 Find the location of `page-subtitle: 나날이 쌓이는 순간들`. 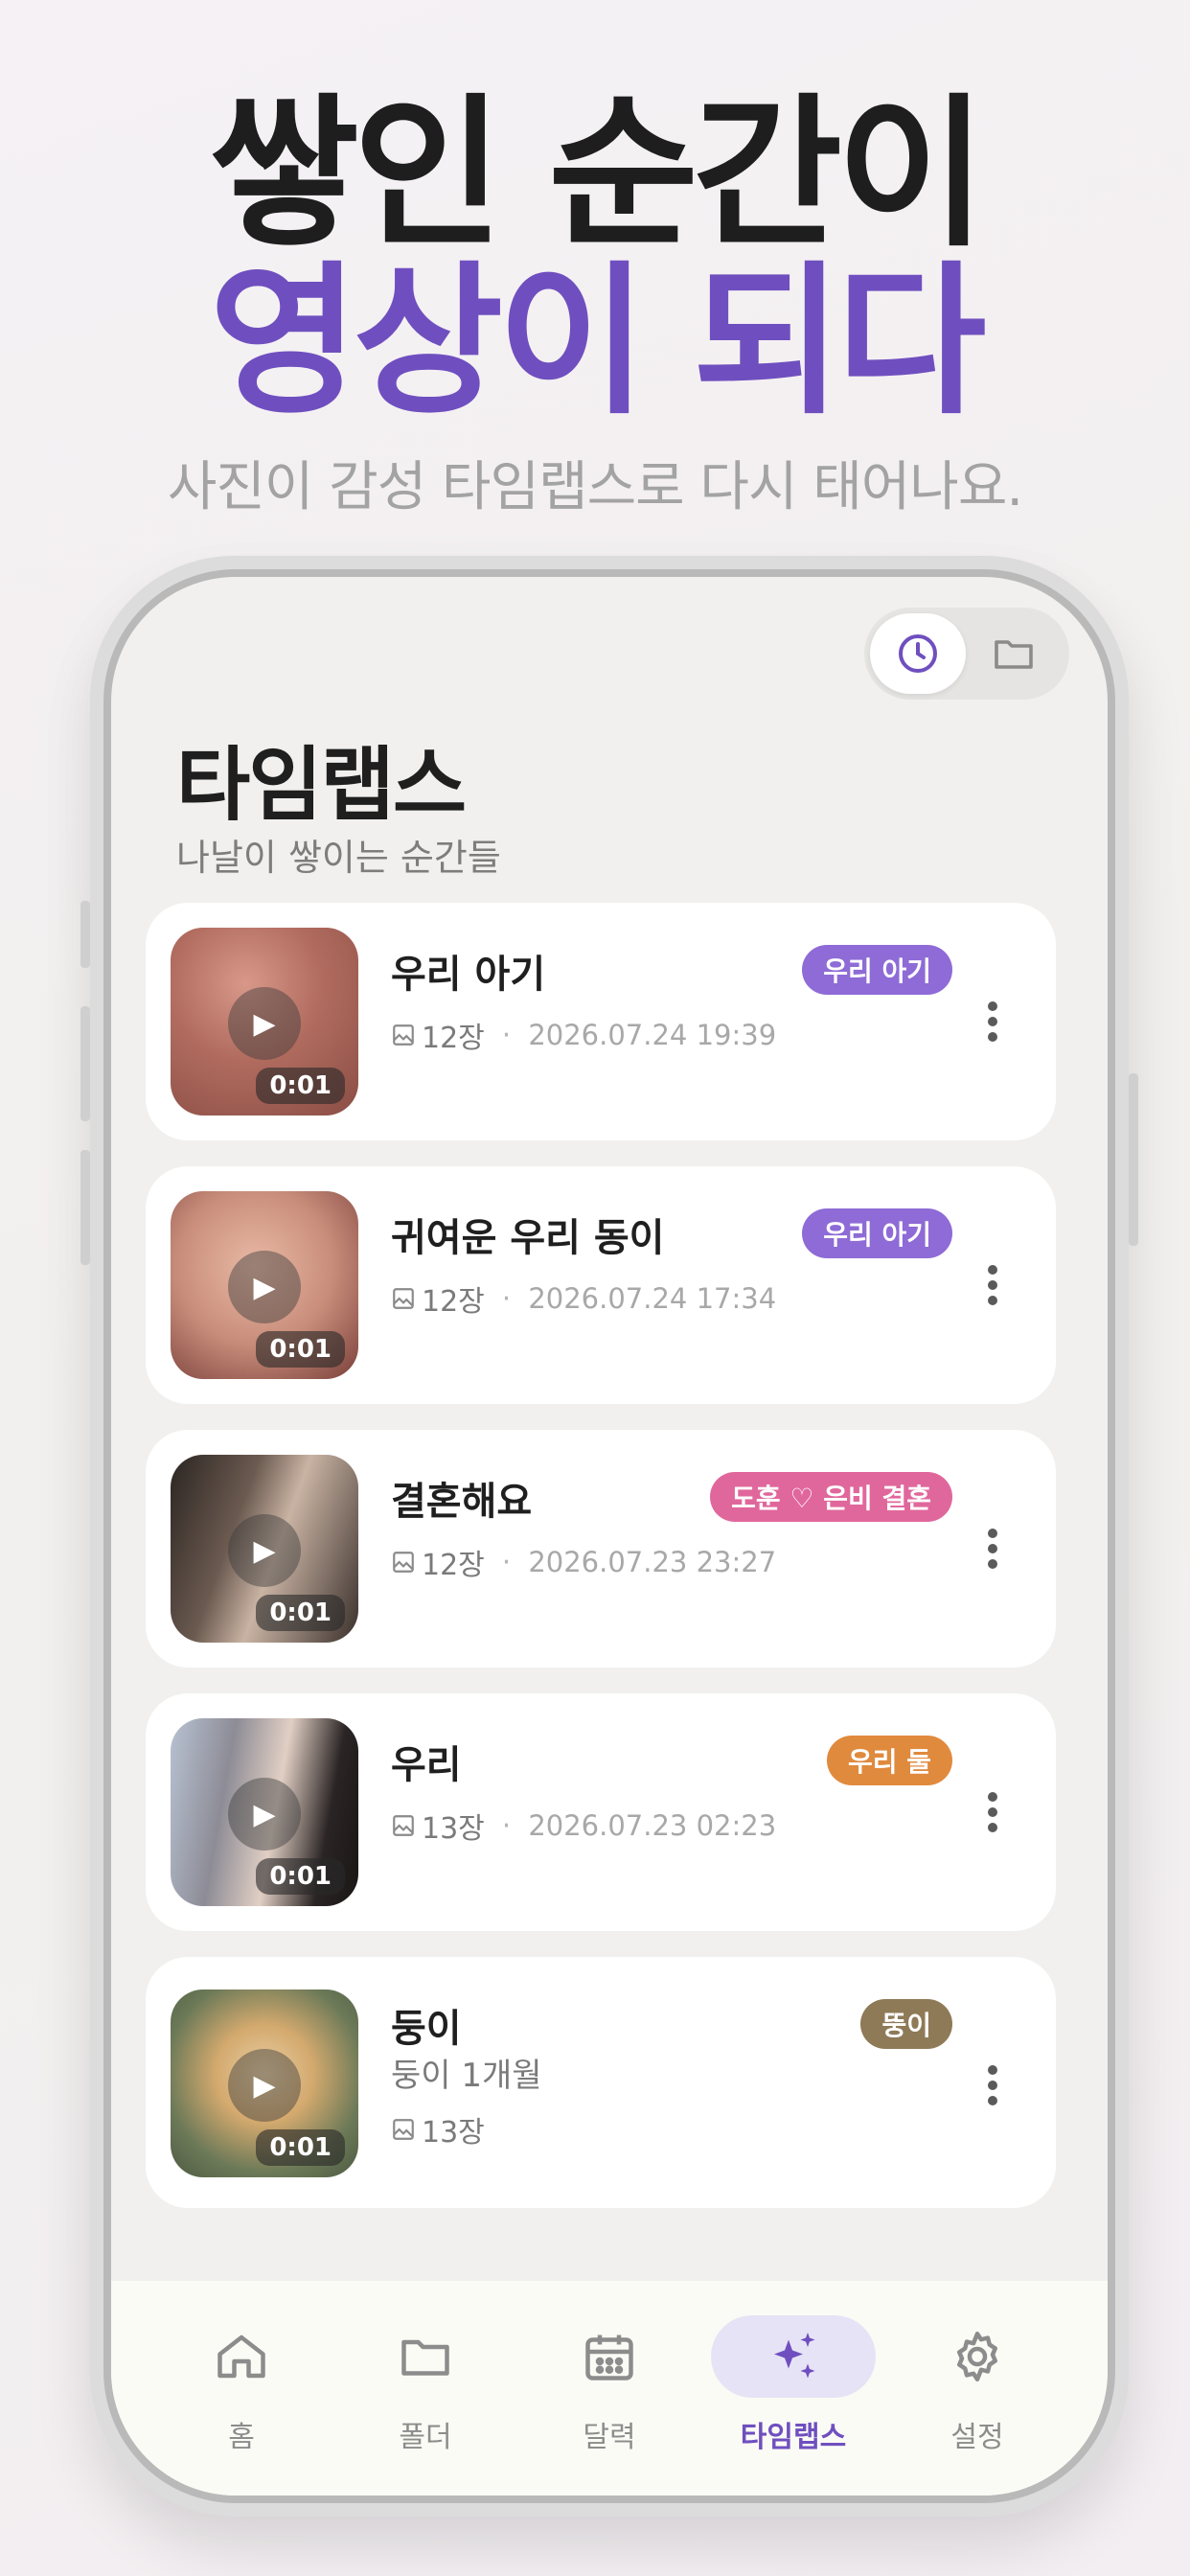

page-subtitle: 나날이 쌓이는 순간들 is located at coordinates (339, 858).